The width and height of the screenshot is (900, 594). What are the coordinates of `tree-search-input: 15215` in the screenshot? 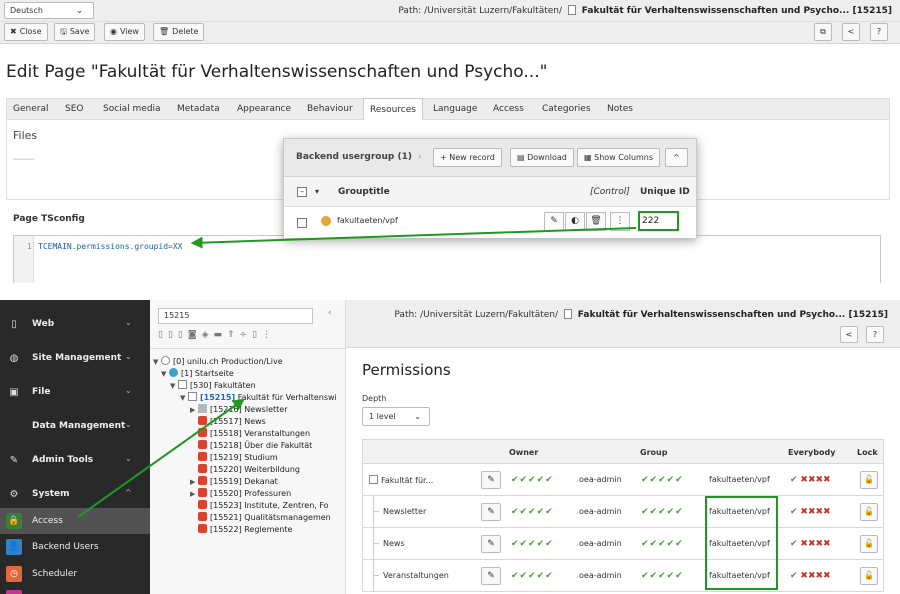 It's located at (235, 316).